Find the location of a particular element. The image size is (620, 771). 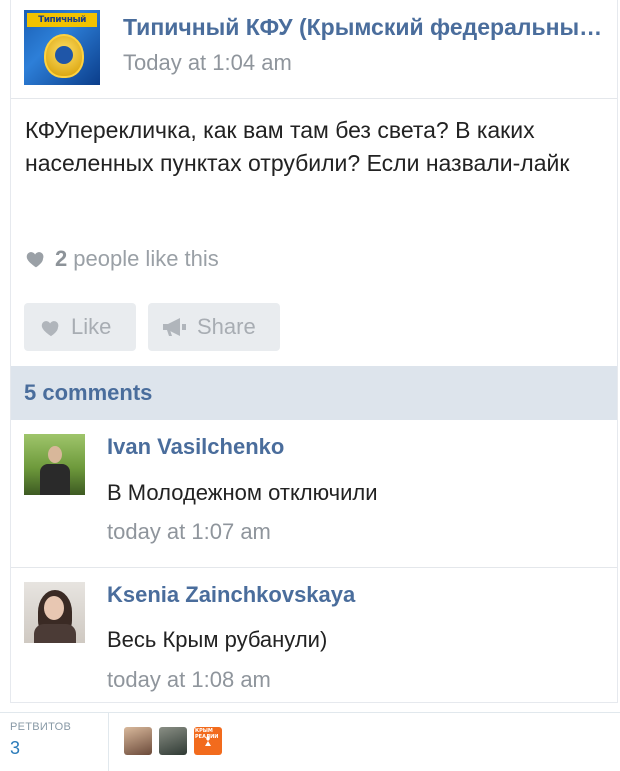

comment-author-link: Ivan Vasilchenko is located at coordinates (195, 447).